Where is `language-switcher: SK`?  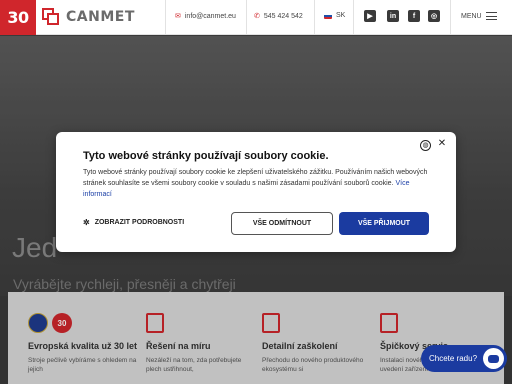 language-switcher: SK is located at coordinates (334, 15).